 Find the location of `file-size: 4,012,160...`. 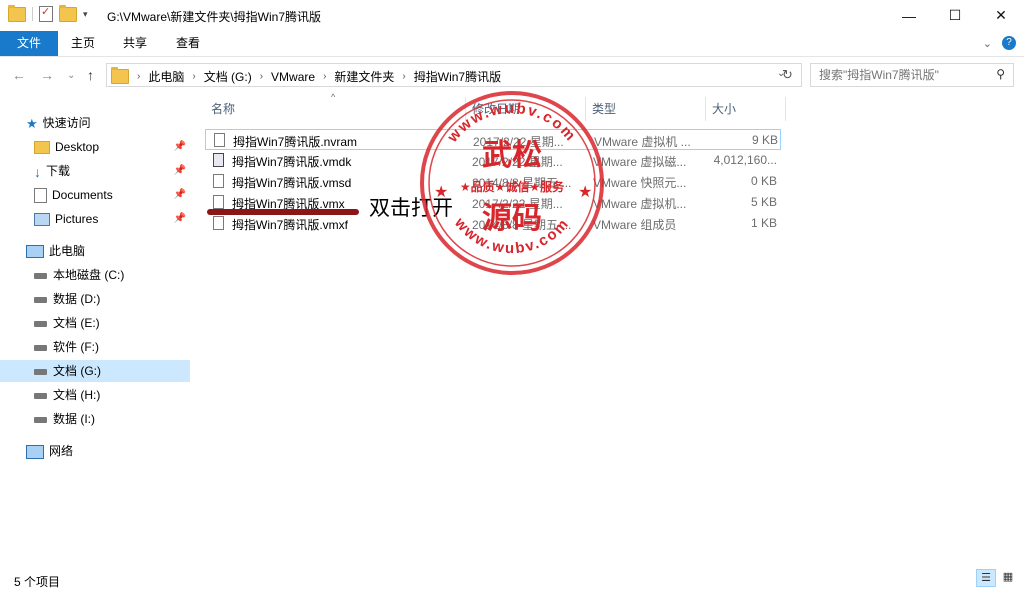

file-size: 4,012,160... is located at coordinates (745, 160).